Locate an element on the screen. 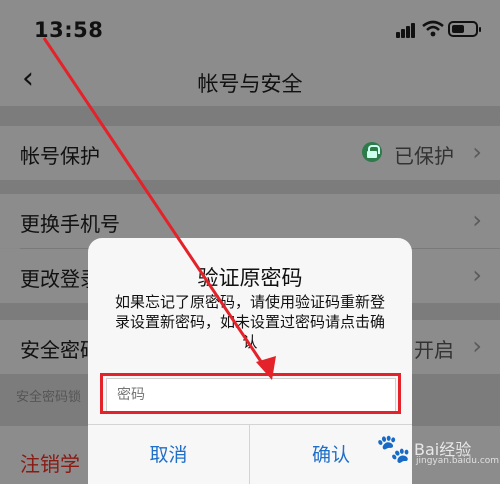 The width and height of the screenshot is (500, 484). row-account-protection: 帐号保护 已保护 › is located at coordinates (250, 153).